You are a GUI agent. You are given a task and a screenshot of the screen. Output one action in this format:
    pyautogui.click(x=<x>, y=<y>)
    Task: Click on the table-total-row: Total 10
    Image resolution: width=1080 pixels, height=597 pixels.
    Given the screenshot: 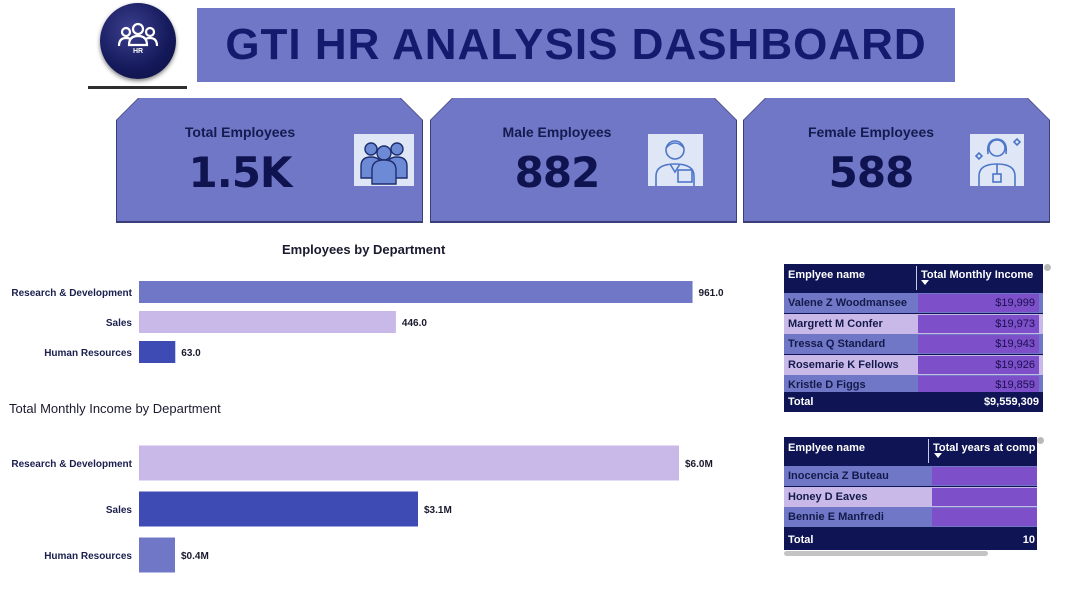 What is the action you would take?
    pyautogui.click(x=910, y=540)
    